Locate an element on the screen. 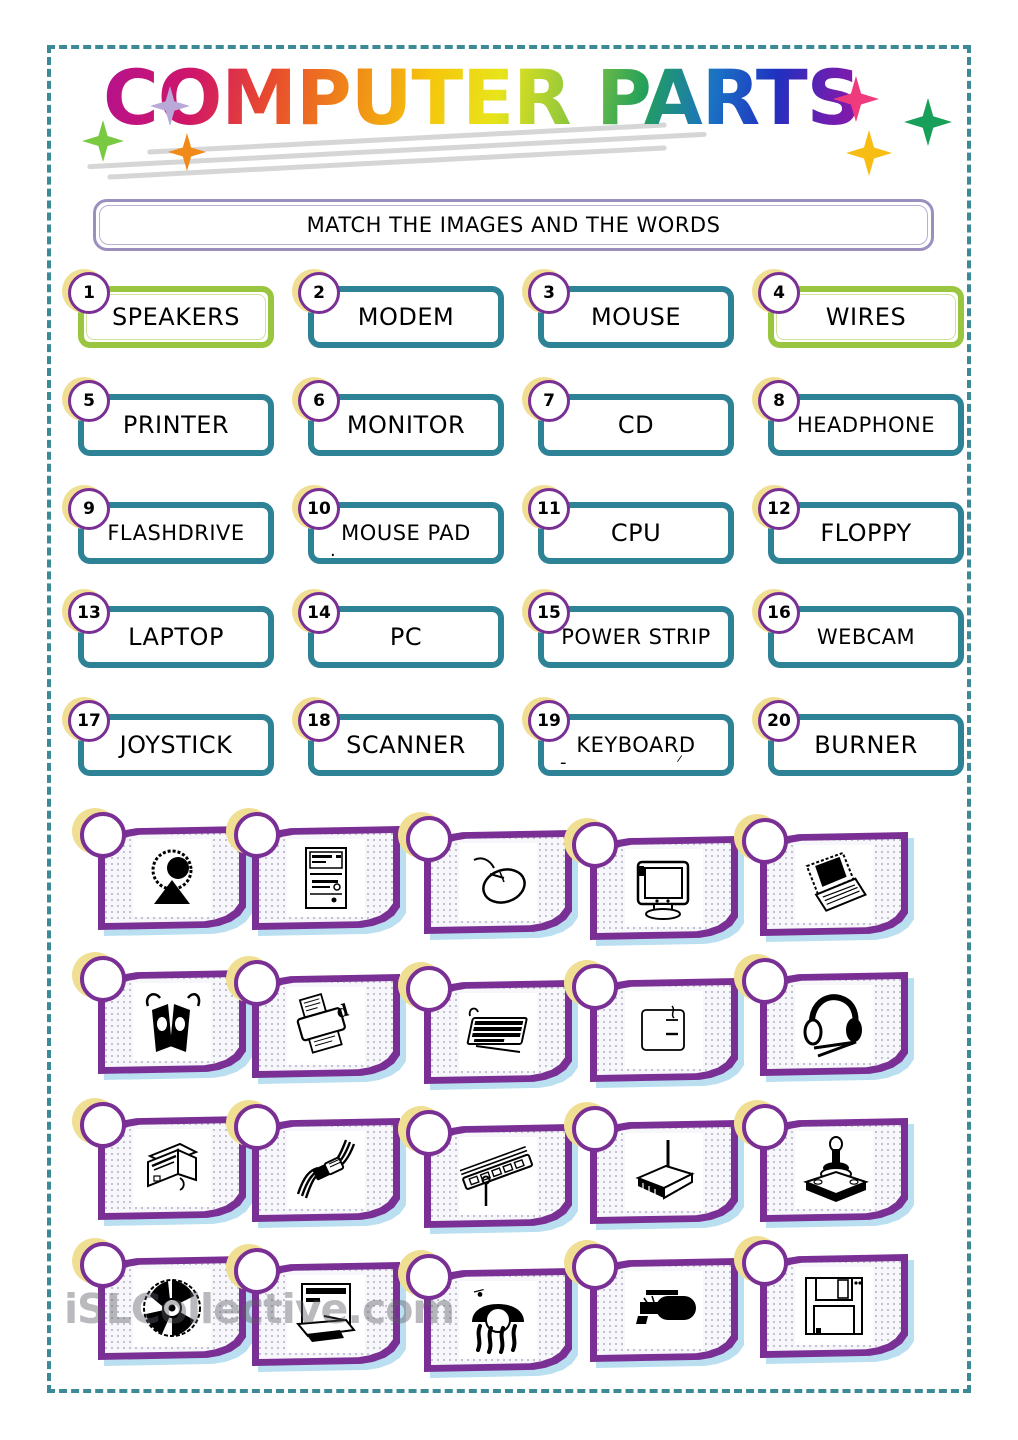 The height and width of the screenshot is (1440, 1018). monitor-icon is located at coordinates (664, 888).